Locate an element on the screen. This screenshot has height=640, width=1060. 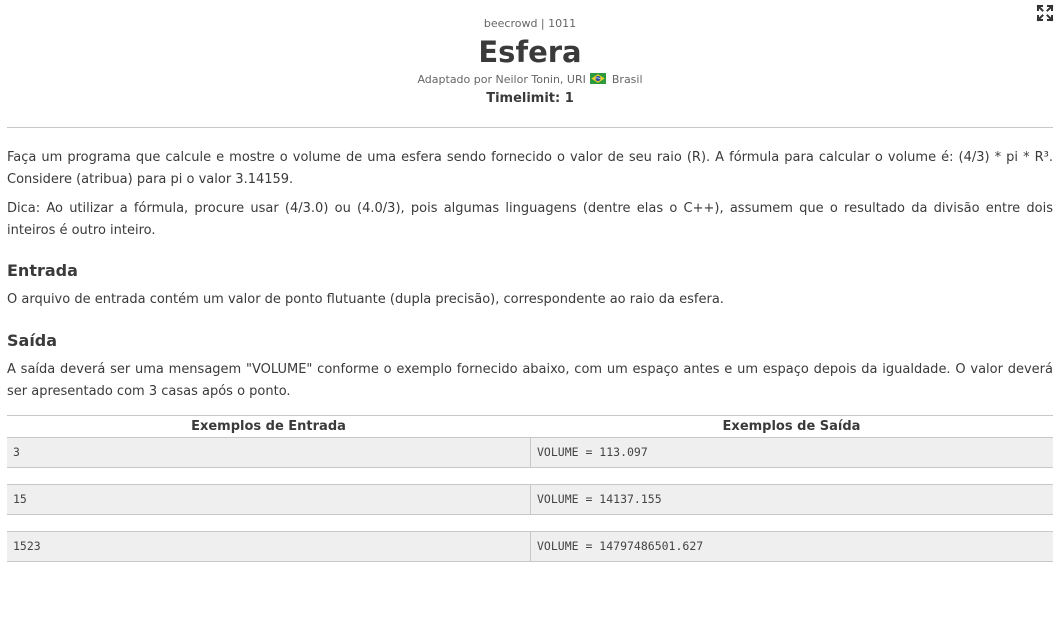
crumb-text: beecrowd | 1011 is located at coordinates (530, 23).